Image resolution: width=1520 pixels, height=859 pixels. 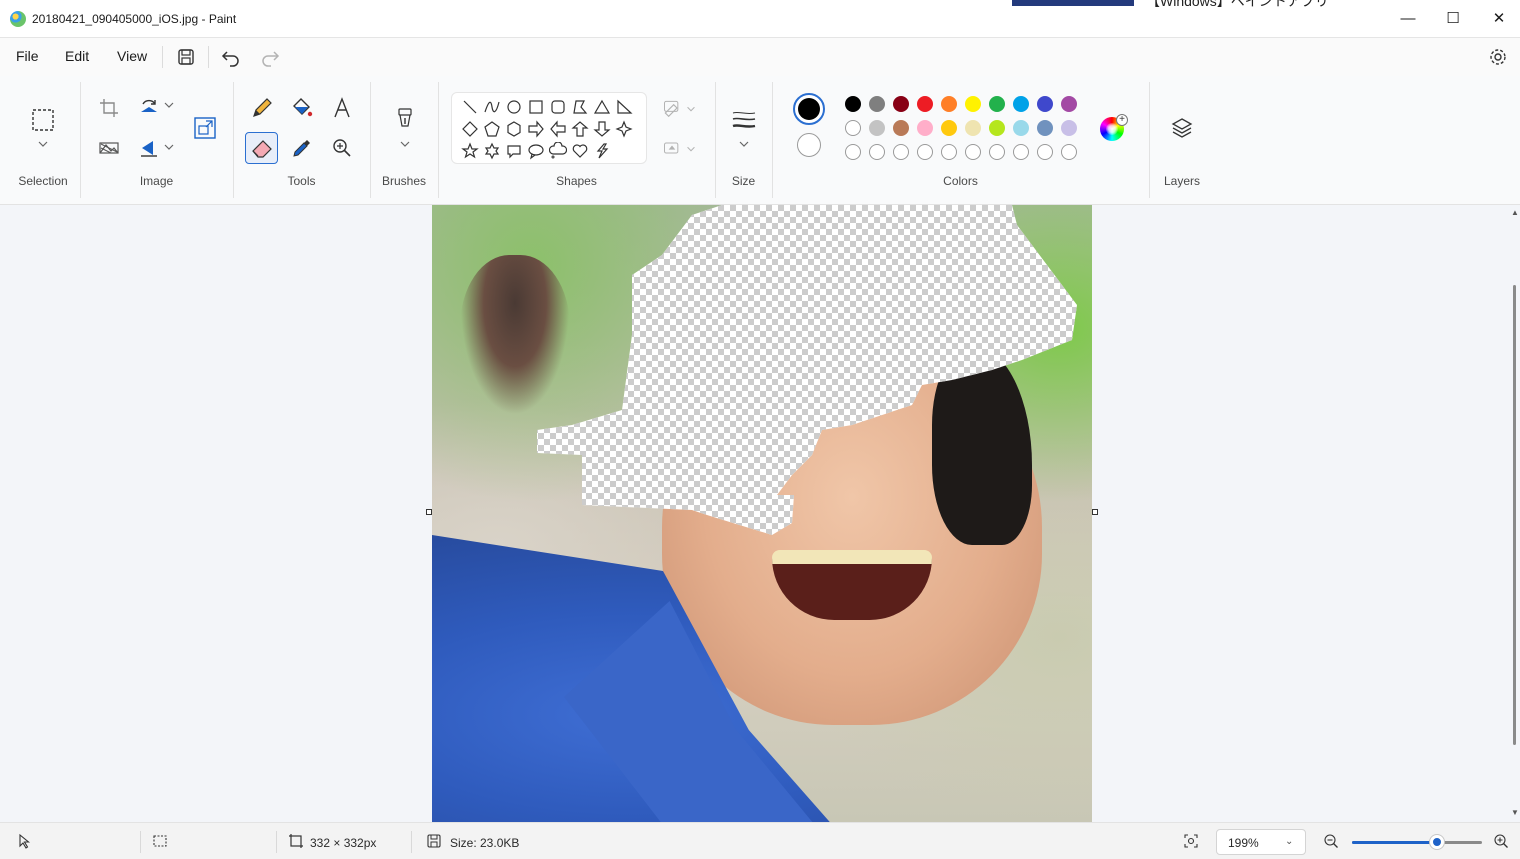 What do you see at coordinates (405, 118) in the screenshot?
I see `brush-icon` at bounding box center [405, 118].